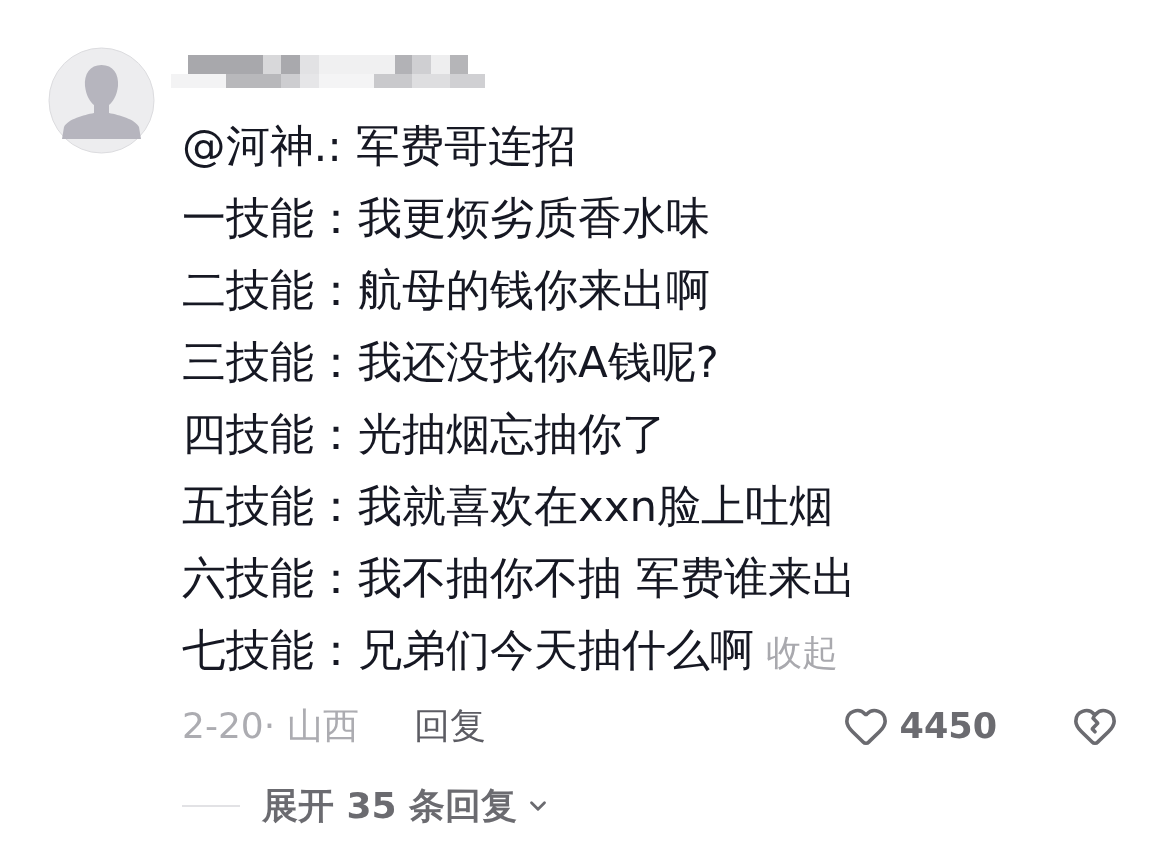  Describe the element at coordinates (446, 290) in the screenshot. I see `comment-line: 二技能：航母的钱你来出啊` at that location.